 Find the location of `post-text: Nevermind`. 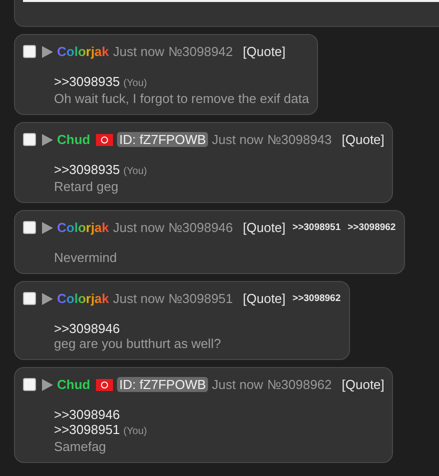

post-text: Nevermind is located at coordinates (86, 257).